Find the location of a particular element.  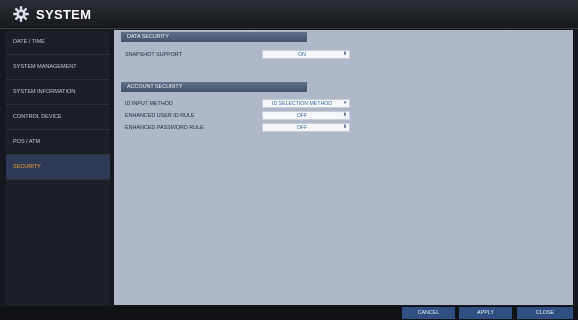

enhanced-user-id-rule-dropdown: OFF ⬍ is located at coordinates (306, 115).